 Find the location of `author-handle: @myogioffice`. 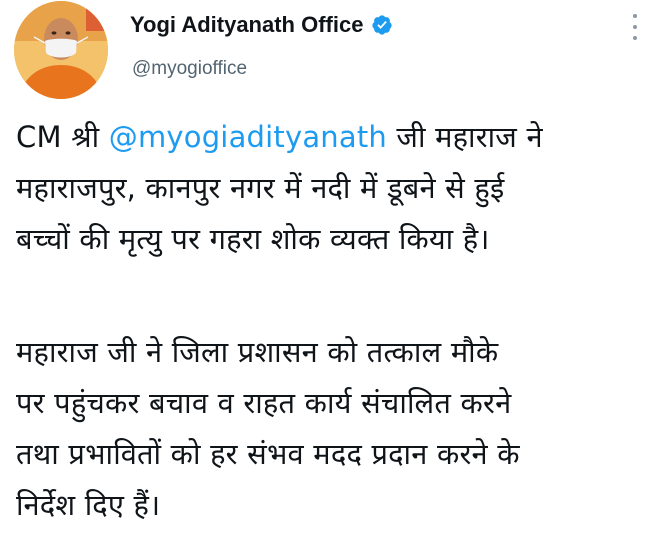

author-handle: @myogioffice is located at coordinates (189, 69).